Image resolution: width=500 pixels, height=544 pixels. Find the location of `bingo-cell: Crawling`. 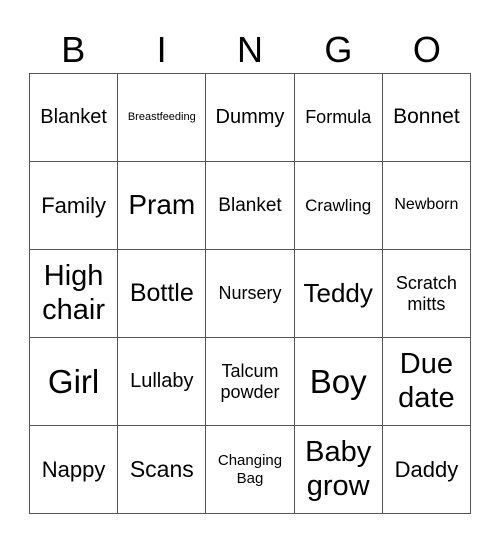

bingo-cell: Crawling is located at coordinates (338, 206).